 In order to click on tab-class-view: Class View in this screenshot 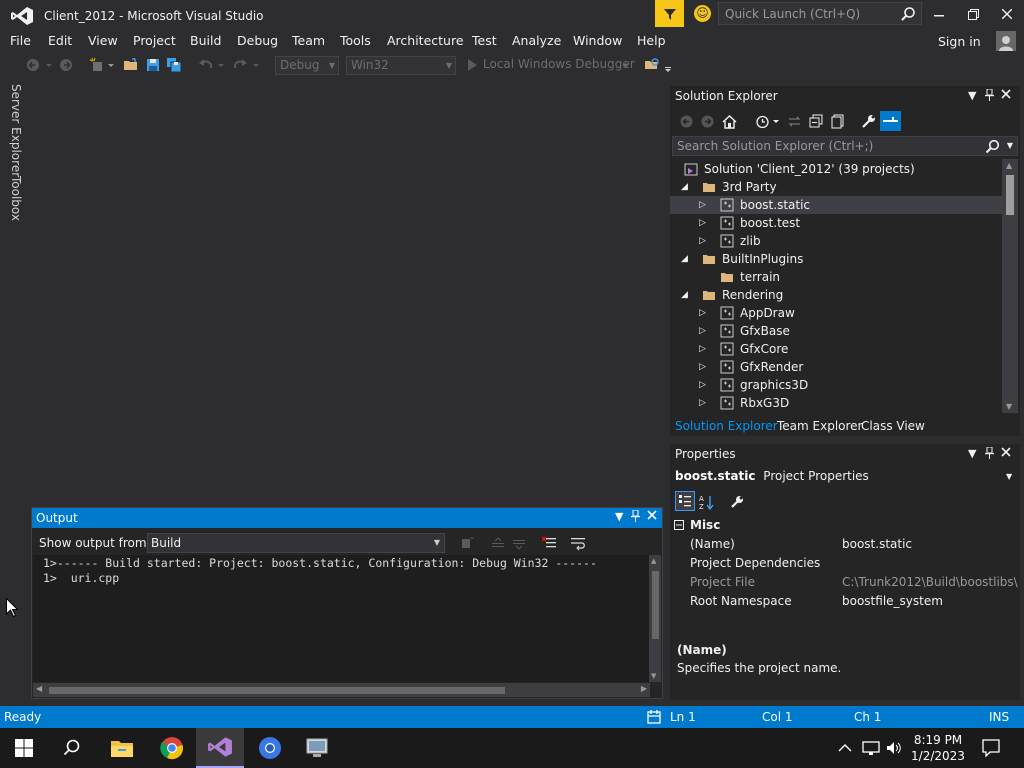, I will do `click(893, 426)`.